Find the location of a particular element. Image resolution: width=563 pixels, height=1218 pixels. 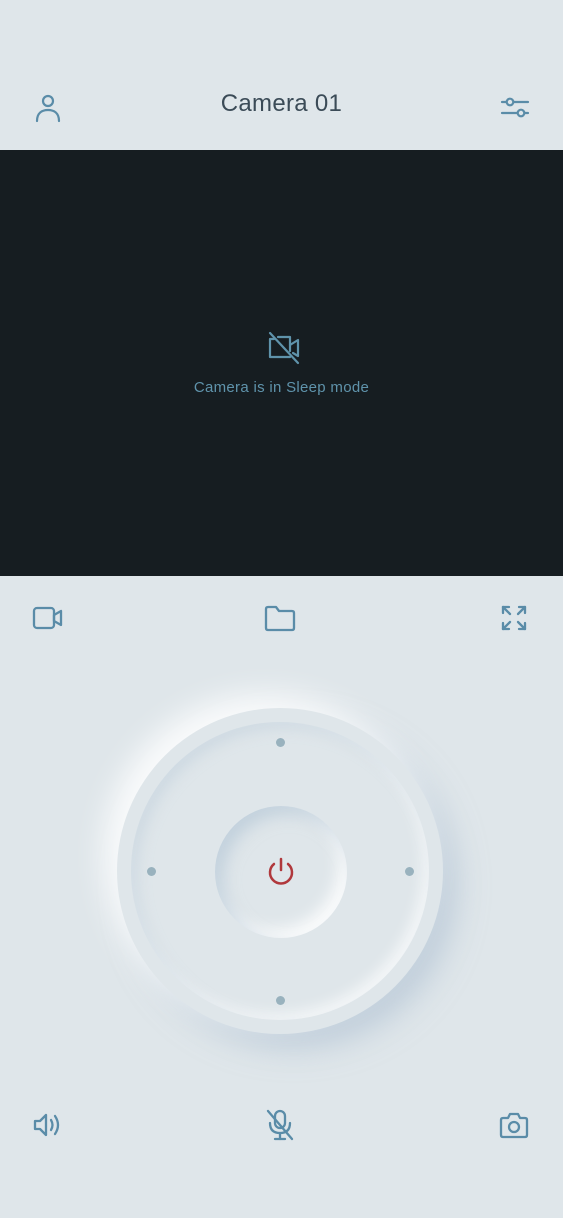

fullscreen-icon is located at coordinates (514, 618).